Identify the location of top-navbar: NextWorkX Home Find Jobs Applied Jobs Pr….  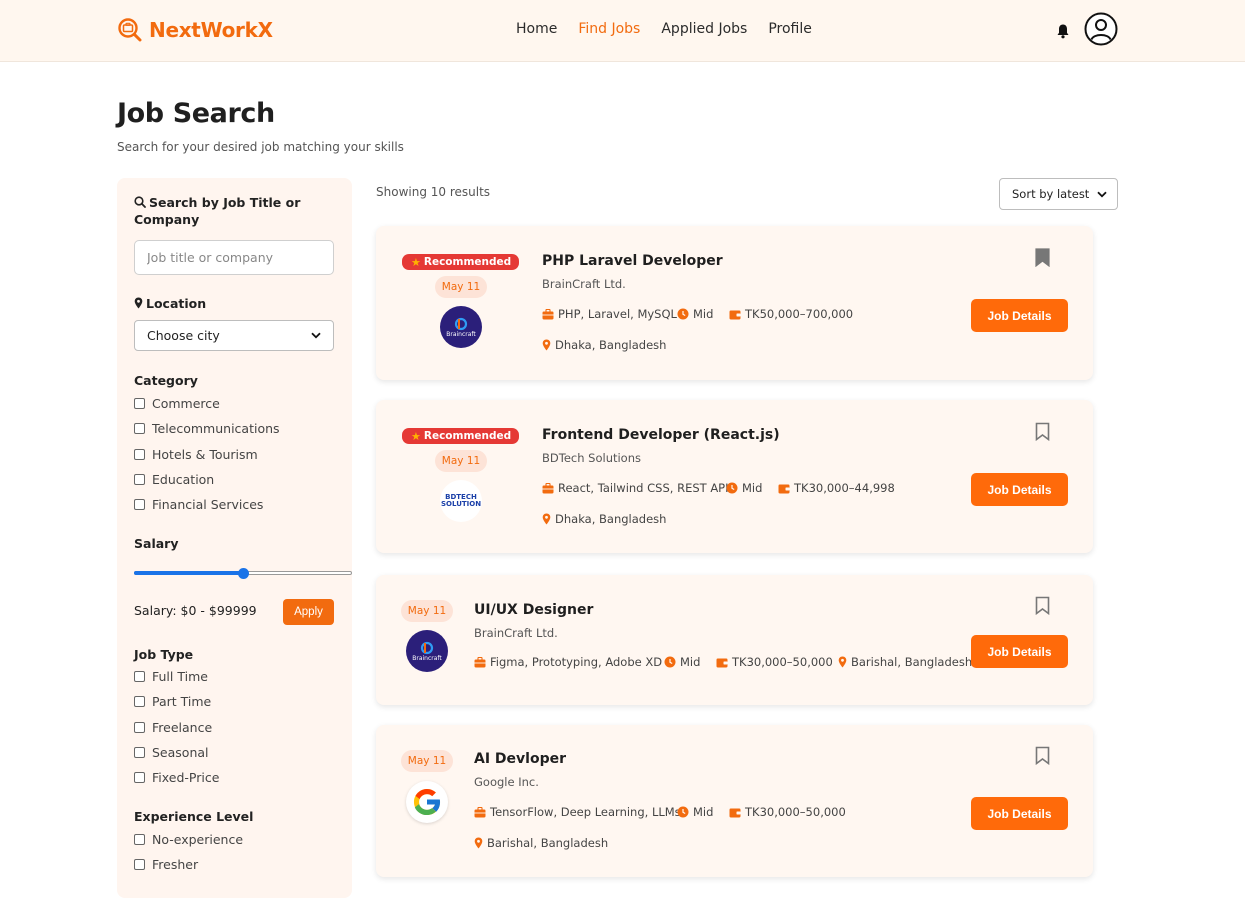
(622, 31).